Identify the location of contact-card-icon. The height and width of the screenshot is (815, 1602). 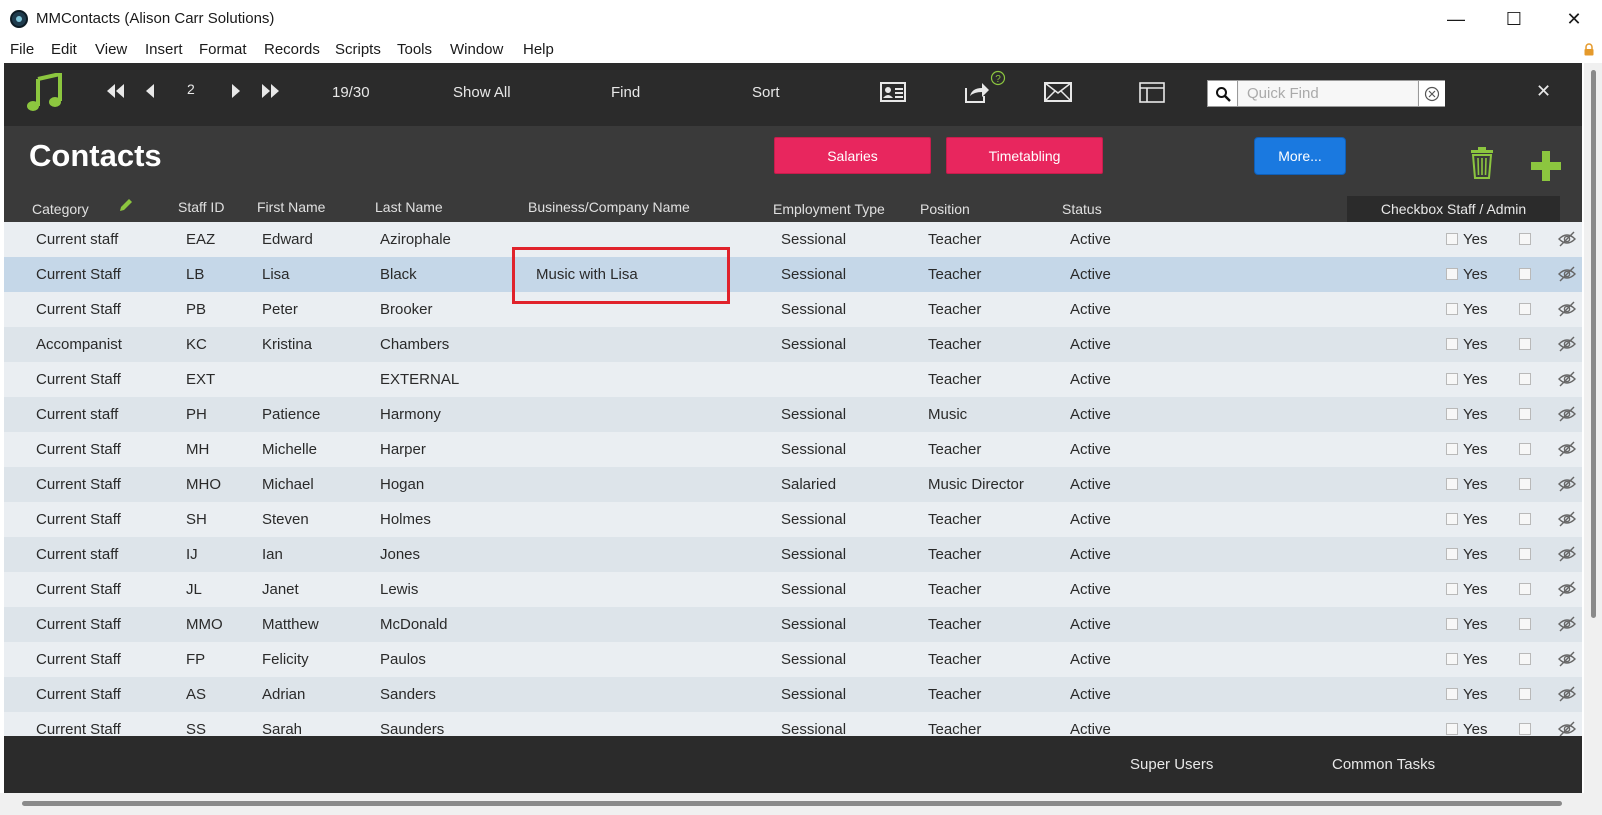
(893, 92).